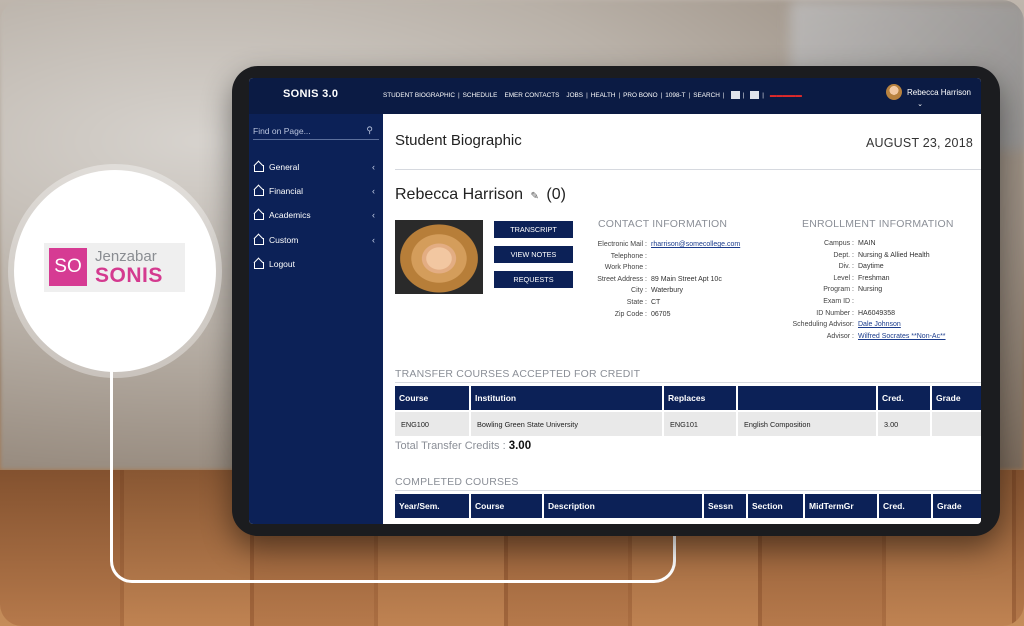  I want to click on sidebar-item-label: Logout, so click(282, 264).